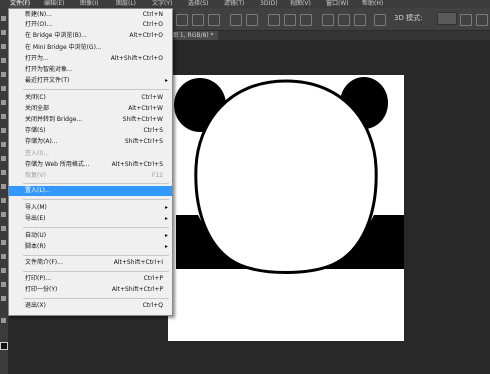 Image resolution: width=490 pixels, height=374 pixels. Describe the element at coordinates (90, 290) in the screenshot. I see `menu-item-print-one-copy: 打印一份(Y) Alt+Shift+Ctrl+P` at that location.